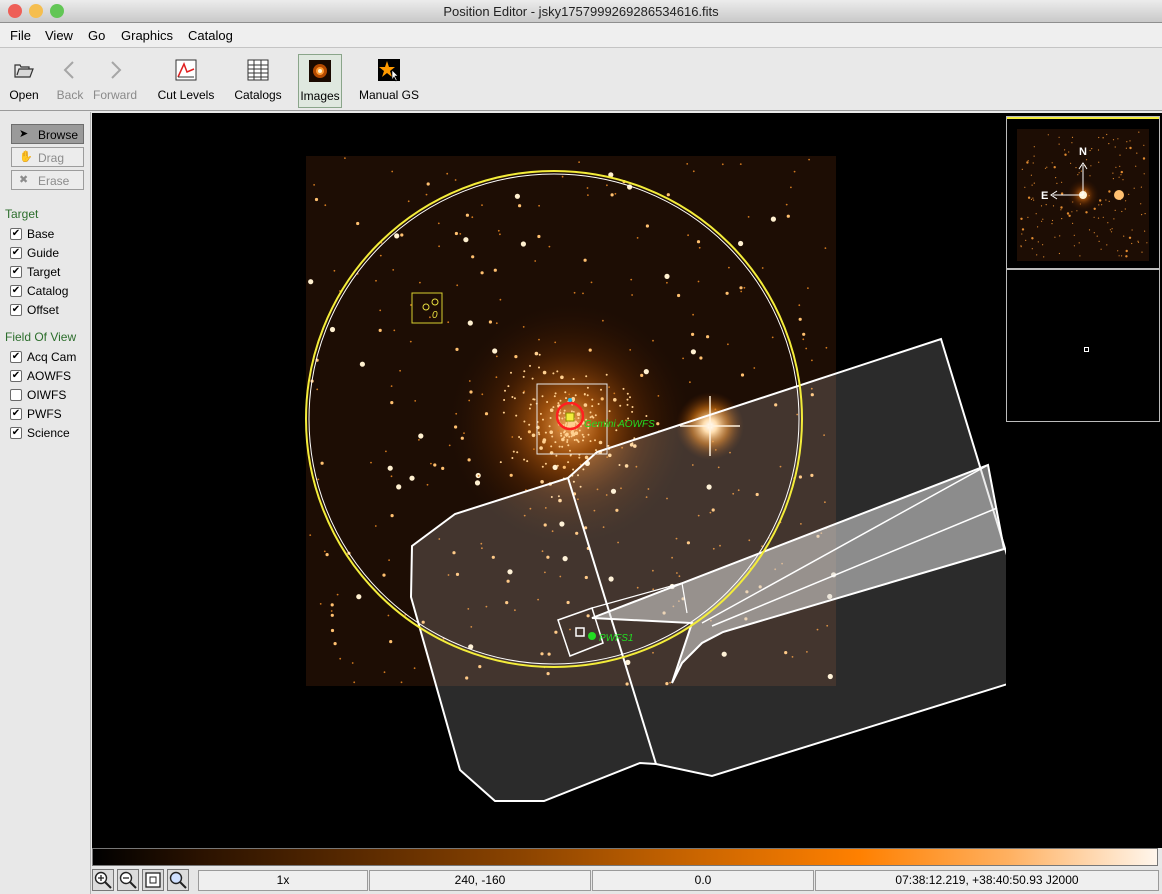 The width and height of the screenshot is (1162, 894). I want to click on checkbox-base-box: ✔, so click(16, 234).